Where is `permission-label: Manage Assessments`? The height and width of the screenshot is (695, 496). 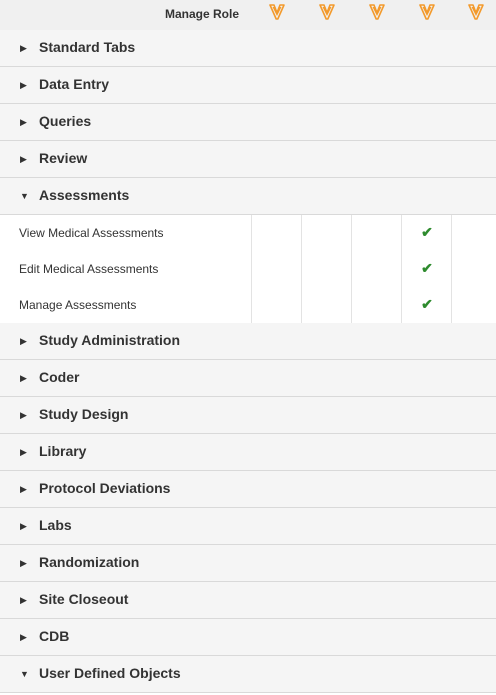 permission-label: Manage Assessments is located at coordinates (78, 305).